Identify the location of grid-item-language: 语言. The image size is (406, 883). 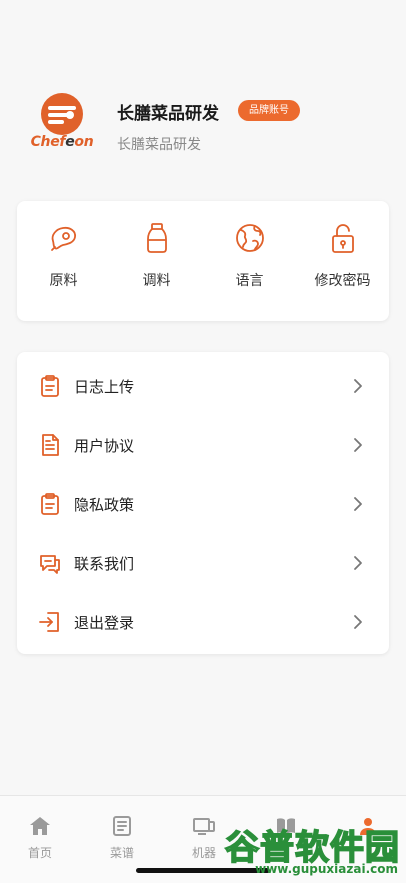
(249, 261).